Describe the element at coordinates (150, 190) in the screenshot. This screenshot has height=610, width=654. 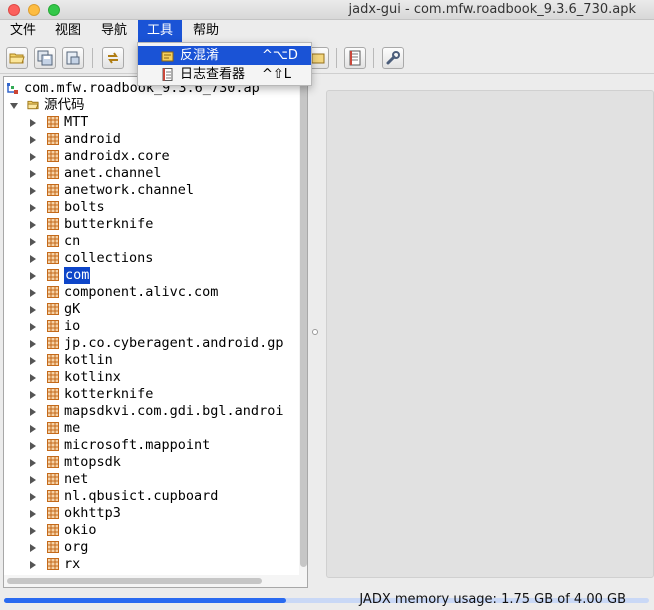
I see `tree-package-node: anetwork.channel` at that location.